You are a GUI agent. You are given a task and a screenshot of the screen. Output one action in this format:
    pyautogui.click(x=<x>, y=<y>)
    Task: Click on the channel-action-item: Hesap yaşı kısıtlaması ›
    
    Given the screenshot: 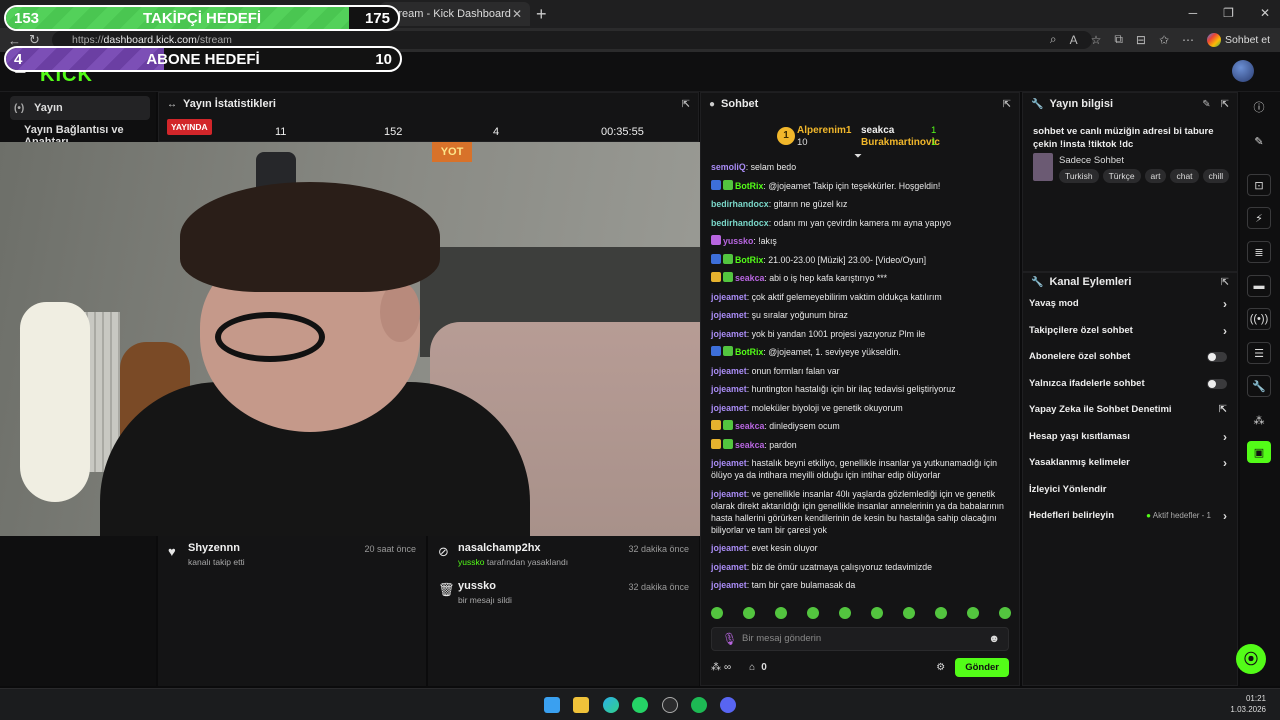 What is the action you would take?
    pyautogui.click(x=1130, y=437)
    